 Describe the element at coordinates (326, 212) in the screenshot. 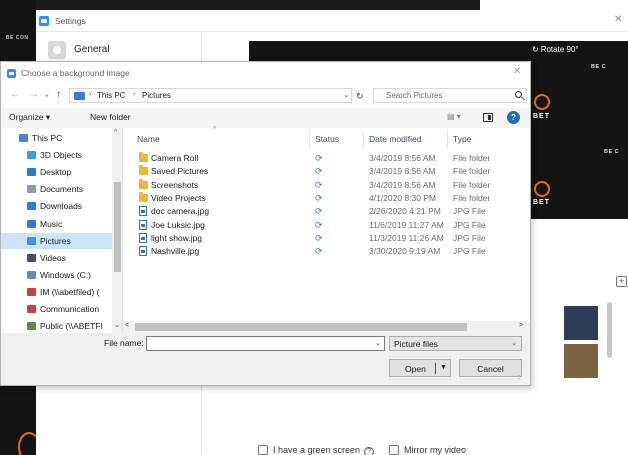

I see `table-row: doc camera.jpg ⟳ 2/26/2020 4:21 PM JPG File` at that location.